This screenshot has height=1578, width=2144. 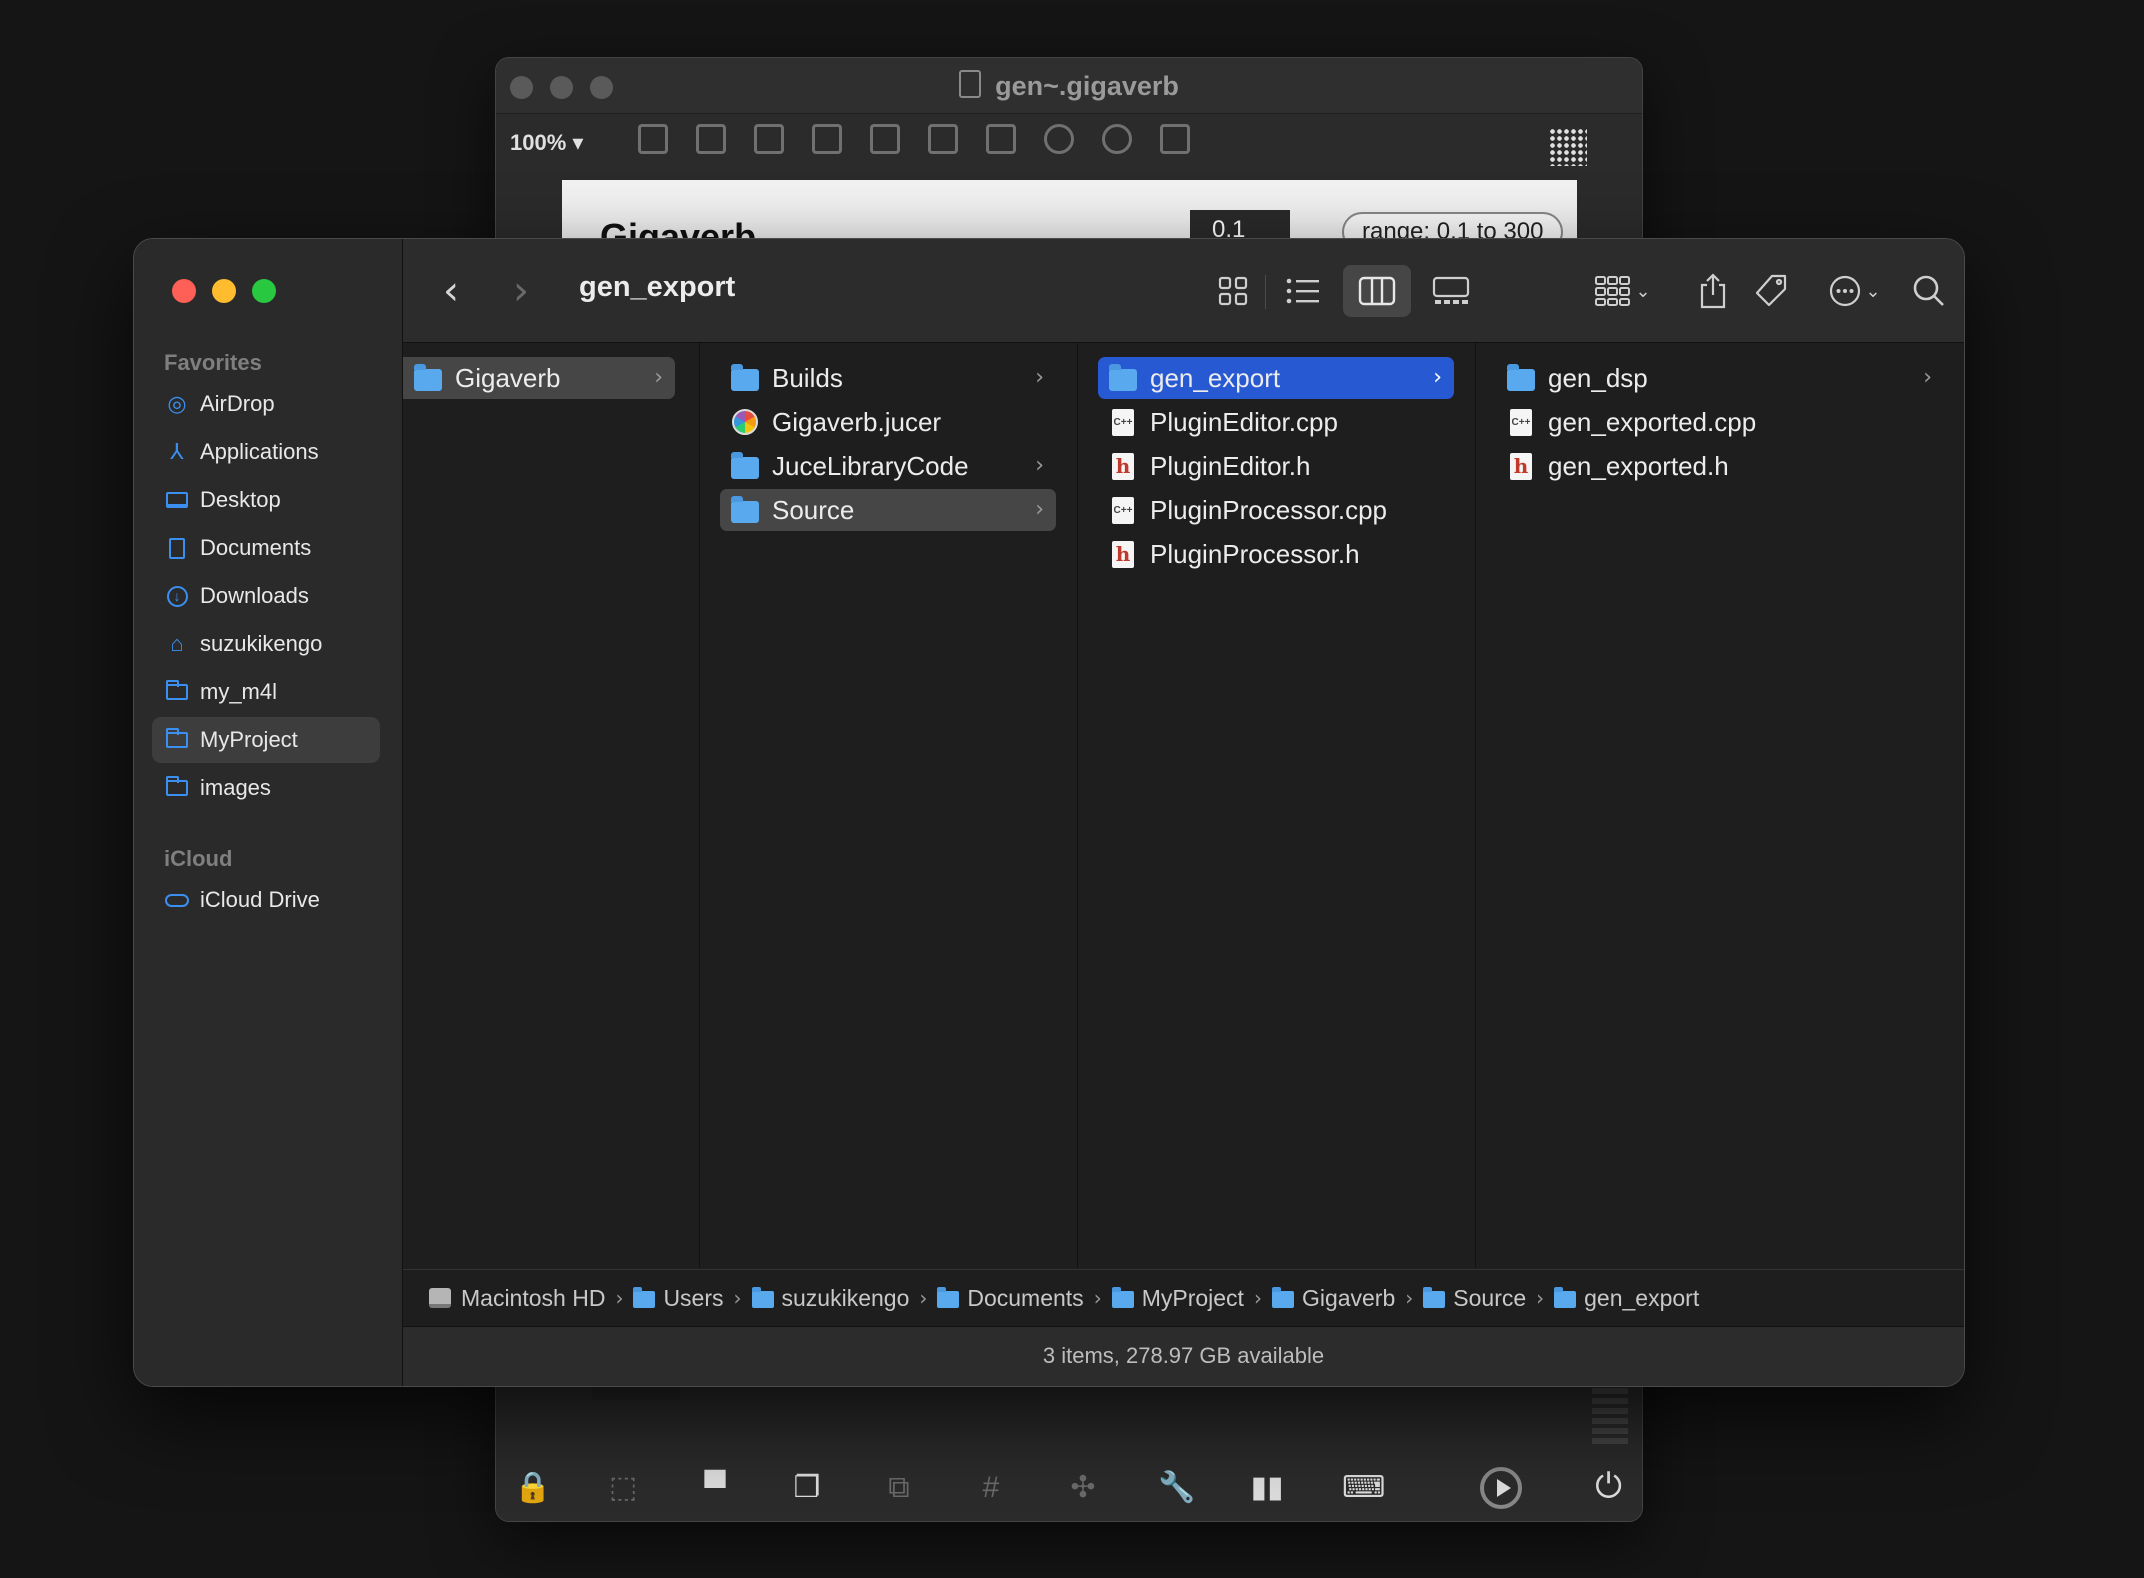 I want to click on windows-icon: ❐, so click(x=807, y=1488).